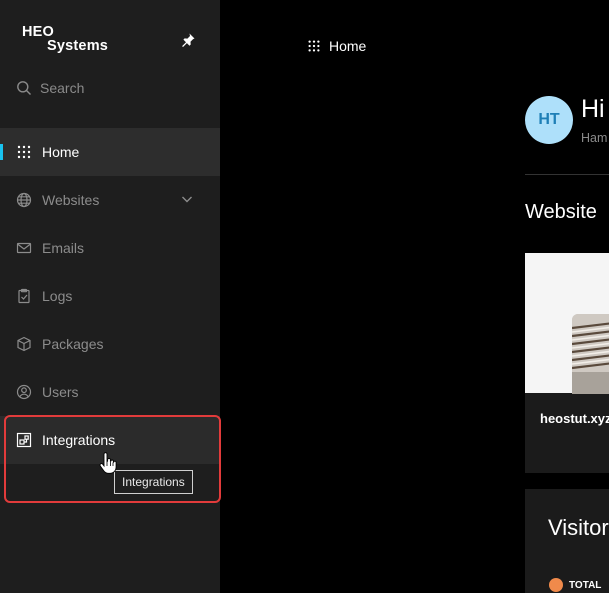 Image resolution: width=609 pixels, height=593 pixels. What do you see at coordinates (567, 174) in the screenshot?
I see `divider` at bounding box center [567, 174].